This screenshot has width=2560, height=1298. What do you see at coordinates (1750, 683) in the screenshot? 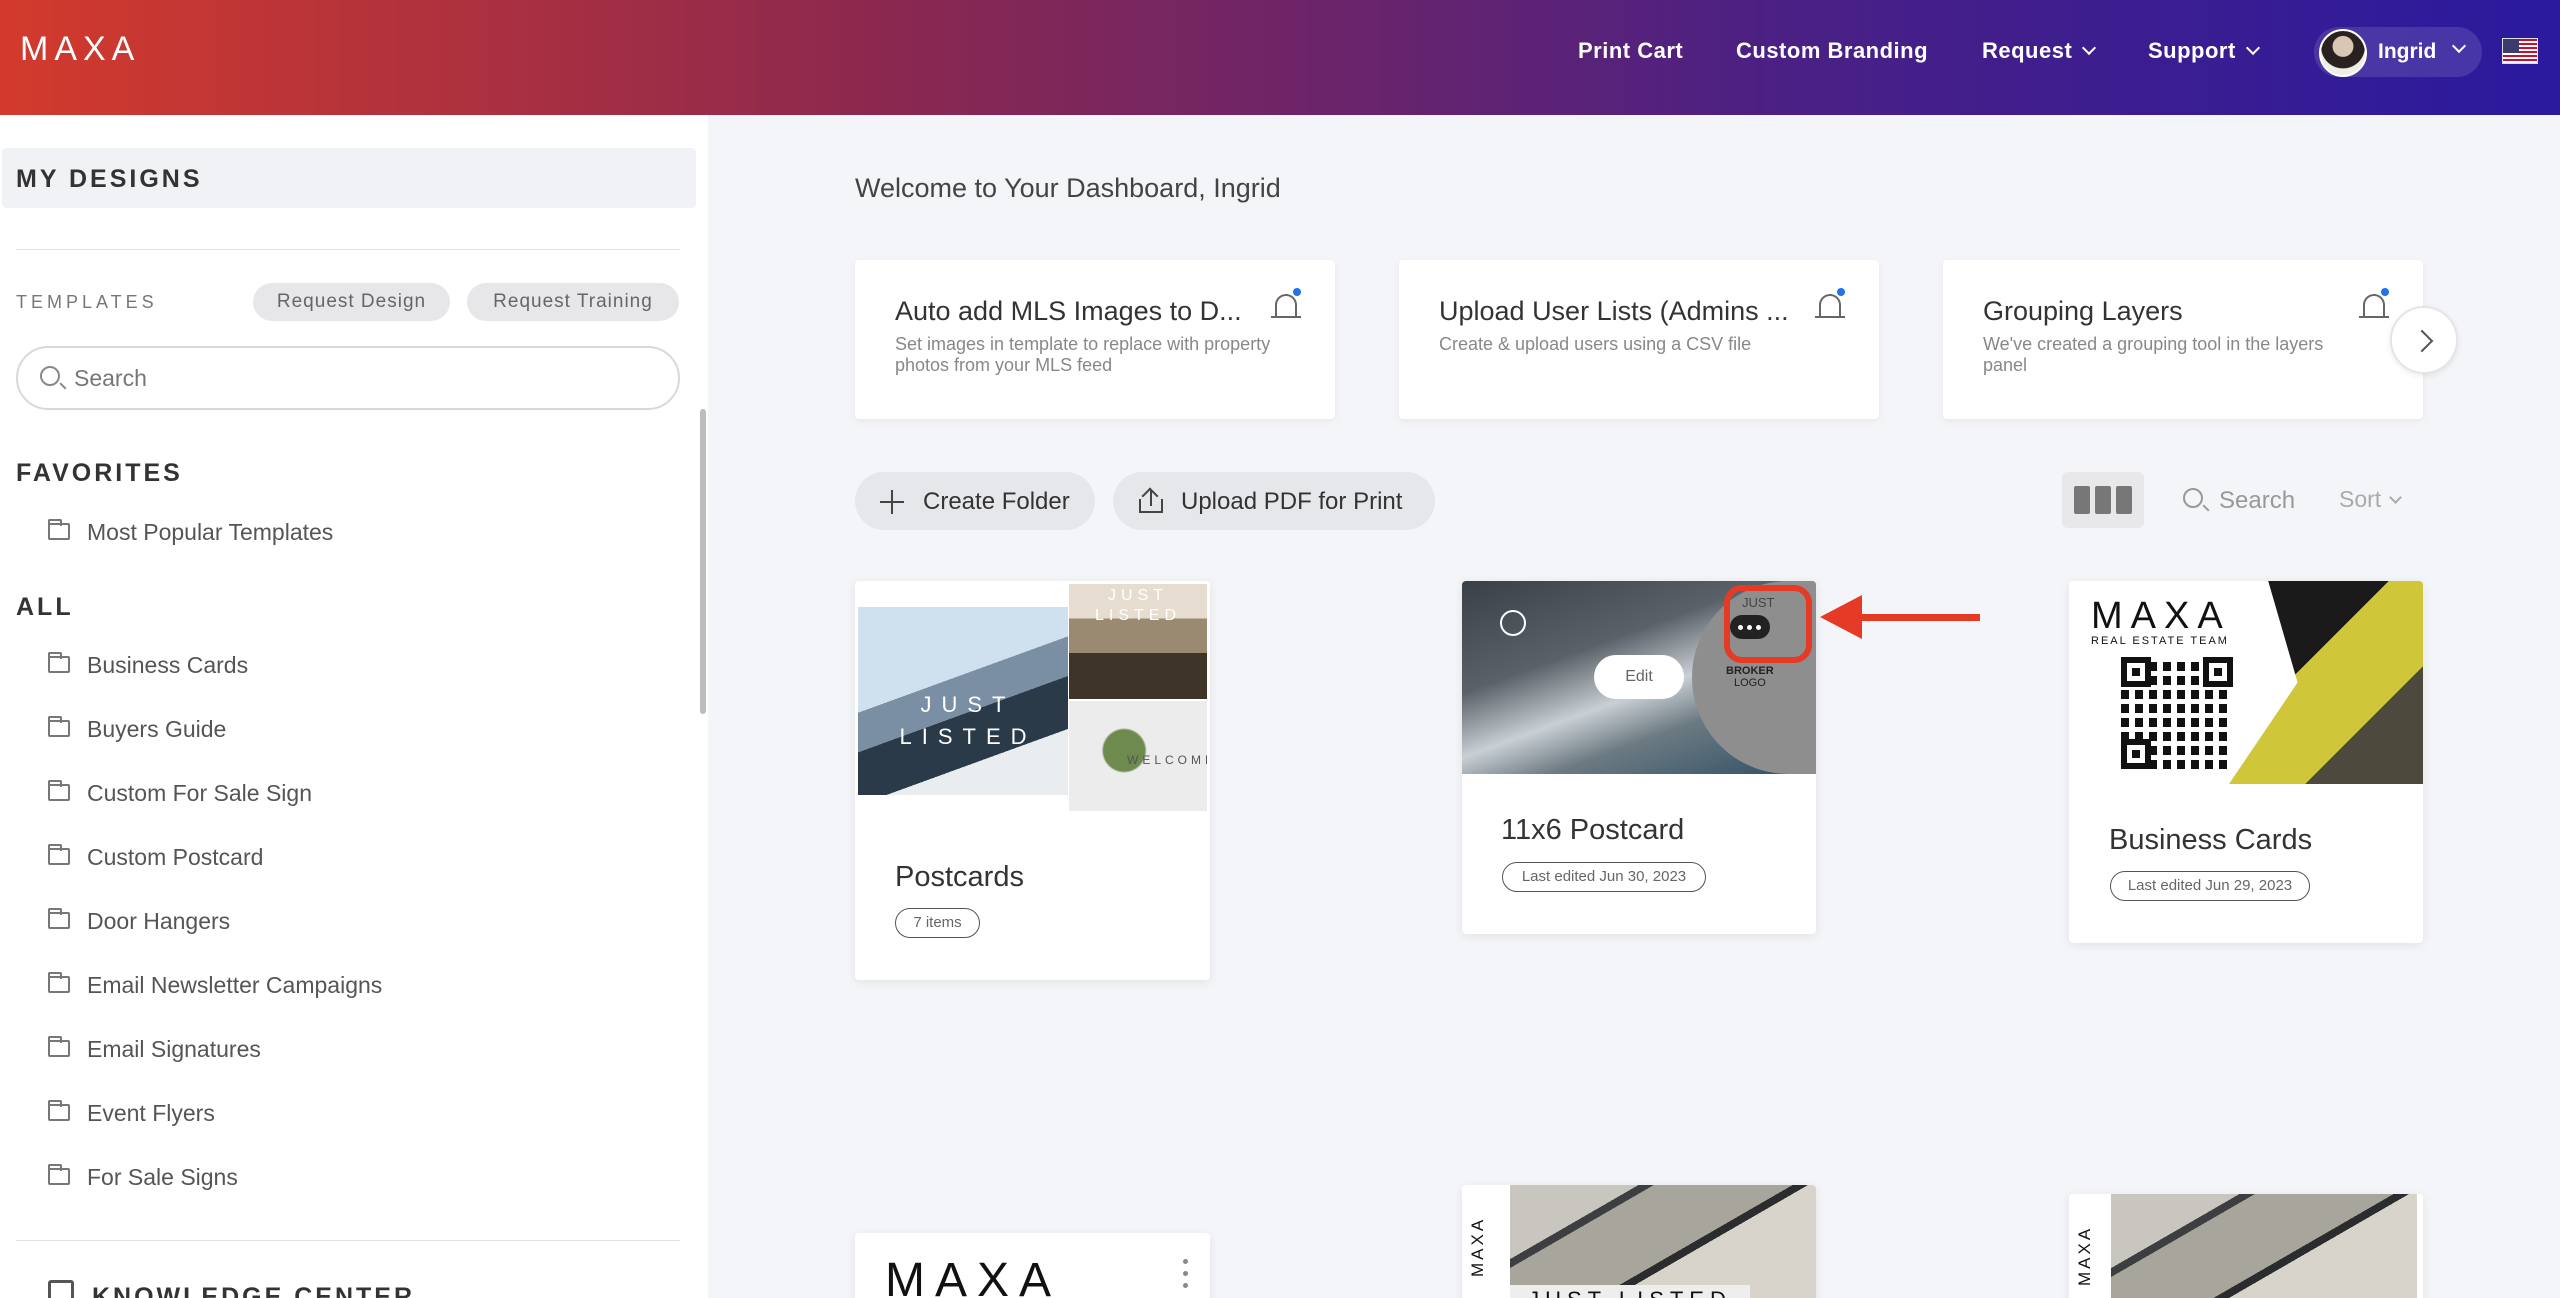
I see `thumb-text: LOGO` at bounding box center [1750, 683].